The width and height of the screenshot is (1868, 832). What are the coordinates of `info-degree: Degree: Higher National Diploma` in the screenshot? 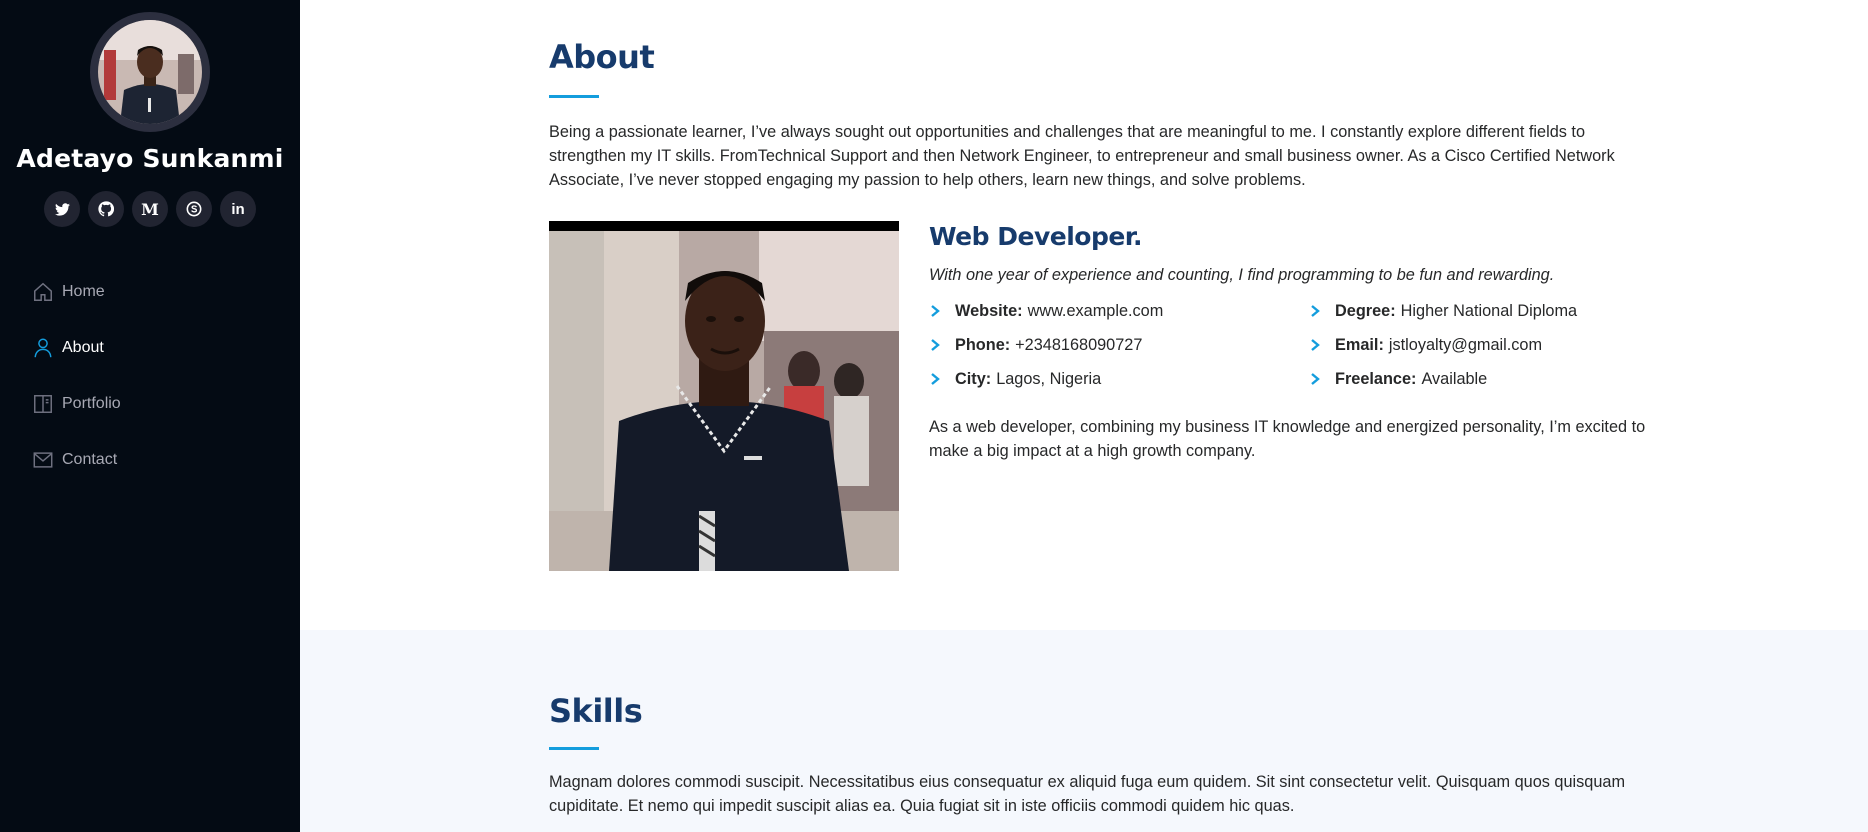 It's located at (1489, 311).